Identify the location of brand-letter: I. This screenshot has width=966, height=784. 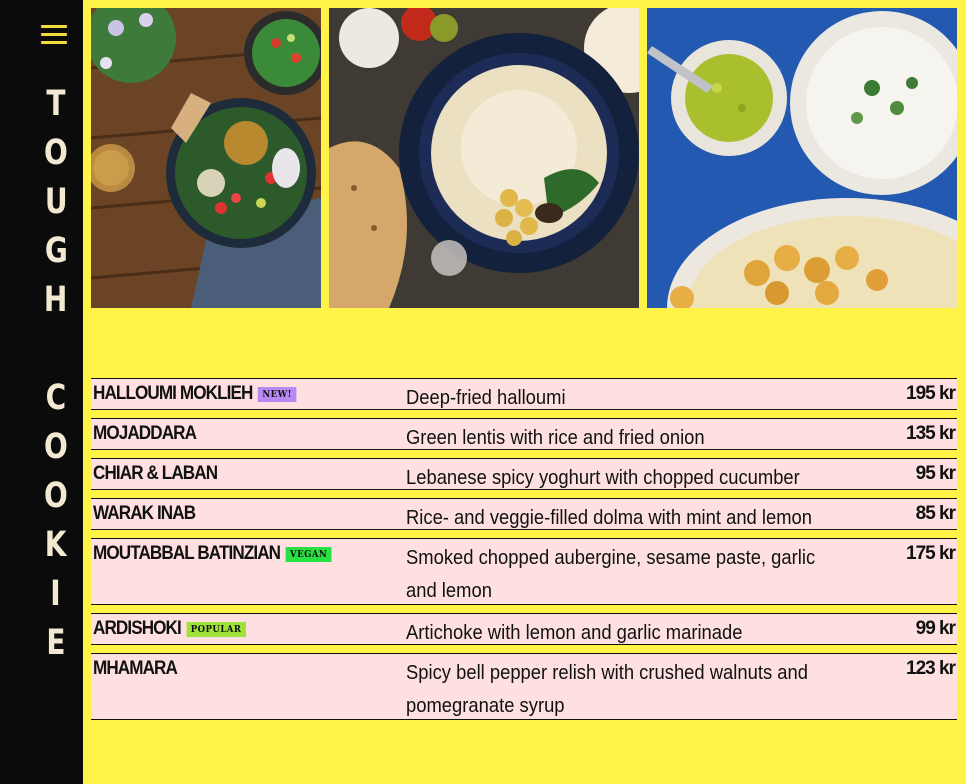
(56, 594).